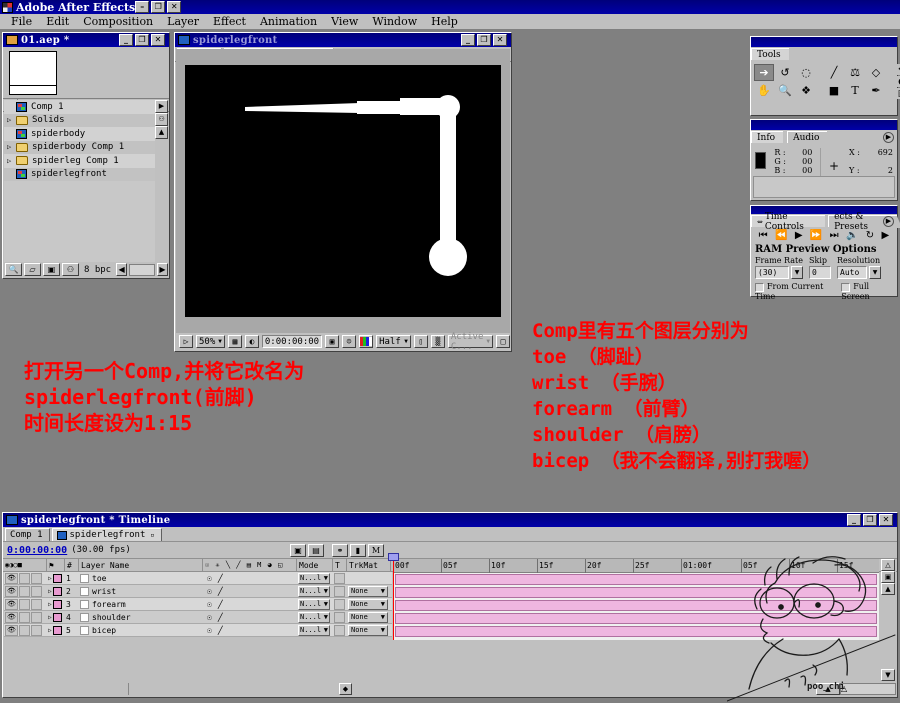 This screenshot has height=703, width=900. I want to click on menu-layer: Layer, so click(183, 21).